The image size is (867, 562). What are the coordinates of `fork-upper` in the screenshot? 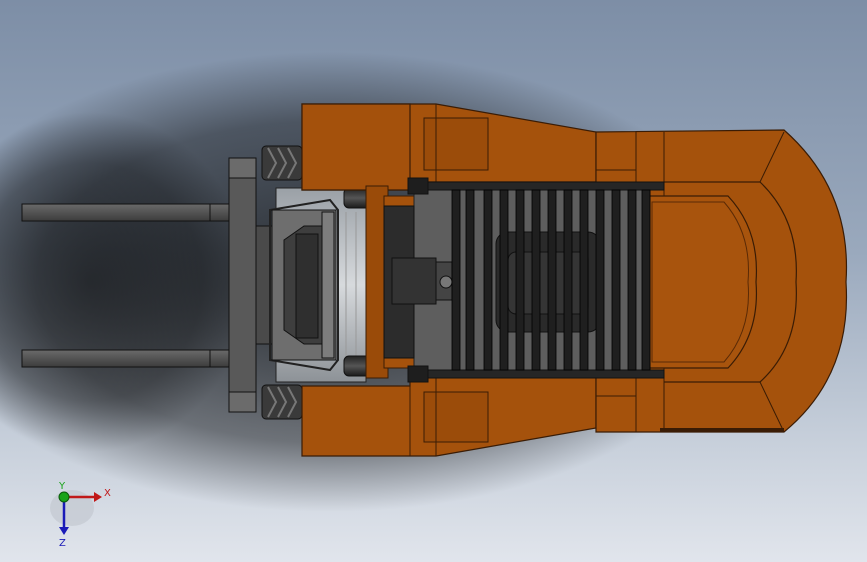 It's located at (128, 212).